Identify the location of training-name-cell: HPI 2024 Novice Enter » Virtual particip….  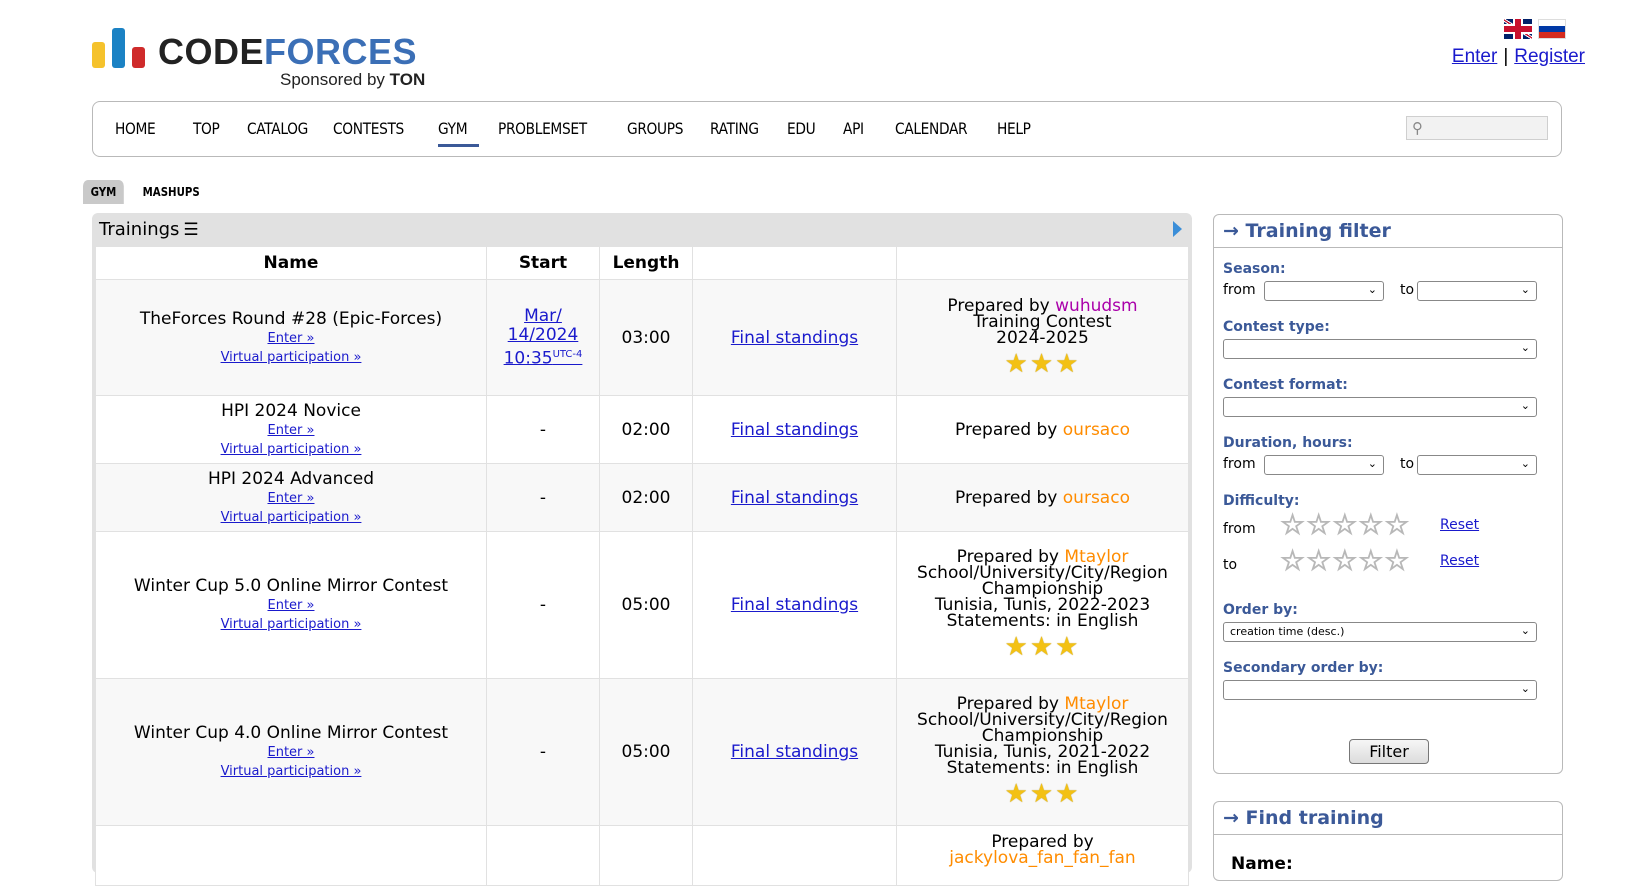
(291, 429).